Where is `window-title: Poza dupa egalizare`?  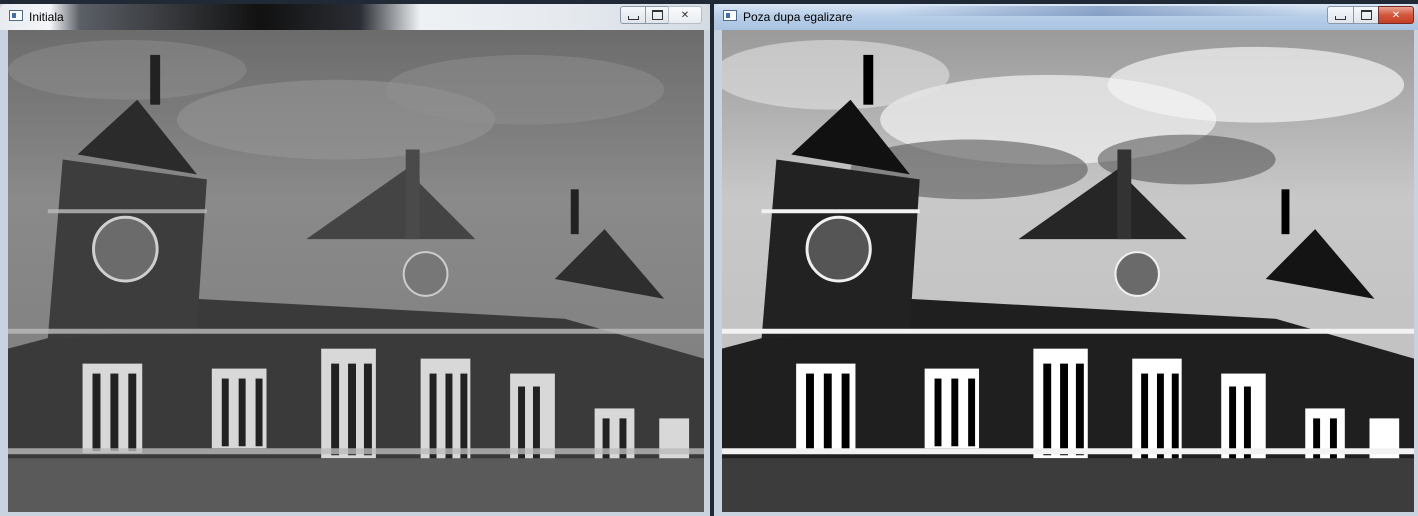 window-title: Poza dupa egalizare is located at coordinates (798, 17).